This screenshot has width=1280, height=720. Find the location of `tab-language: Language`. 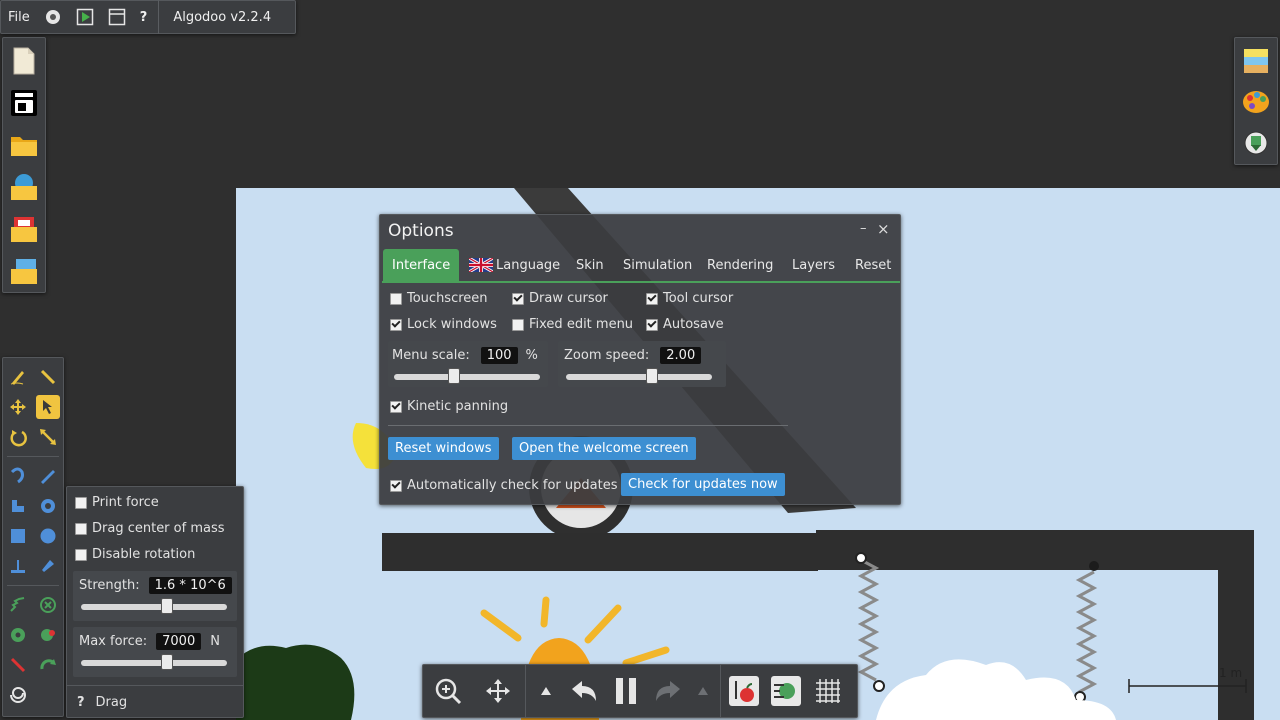

tab-language: Language is located at coordinates (514, 265).